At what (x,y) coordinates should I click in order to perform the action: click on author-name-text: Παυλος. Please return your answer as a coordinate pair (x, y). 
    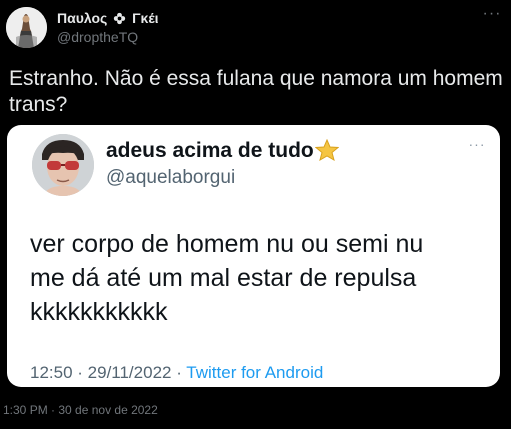
    Looking at the image, I should click on (82, 18).